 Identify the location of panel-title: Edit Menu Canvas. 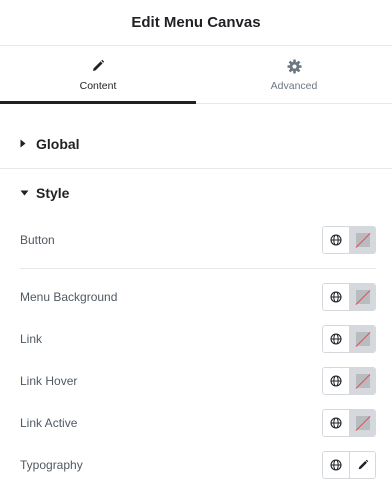
(196, 22).